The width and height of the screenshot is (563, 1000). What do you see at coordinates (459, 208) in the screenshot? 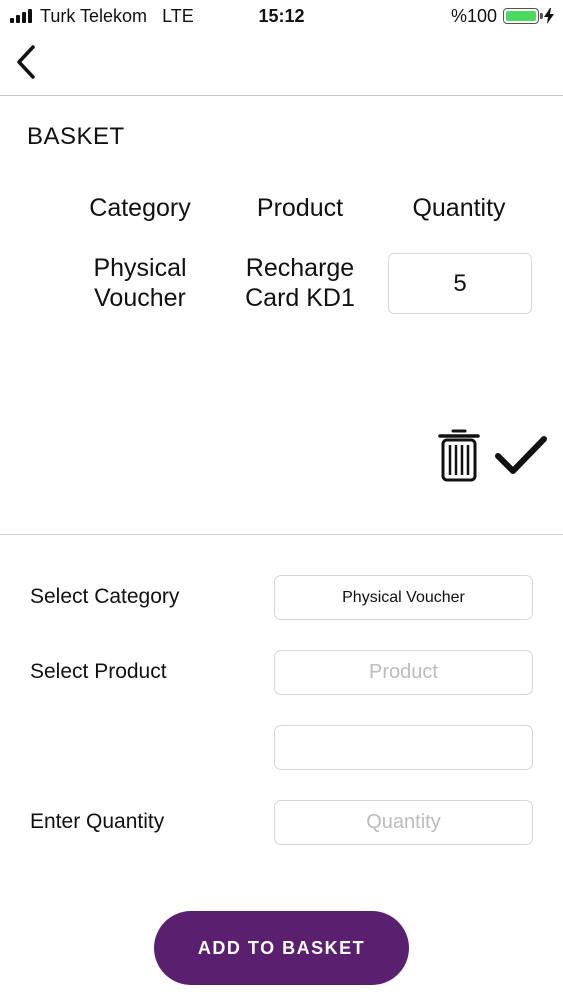
I see `header-quantity: Quantity` at bounding box center [459, 208].